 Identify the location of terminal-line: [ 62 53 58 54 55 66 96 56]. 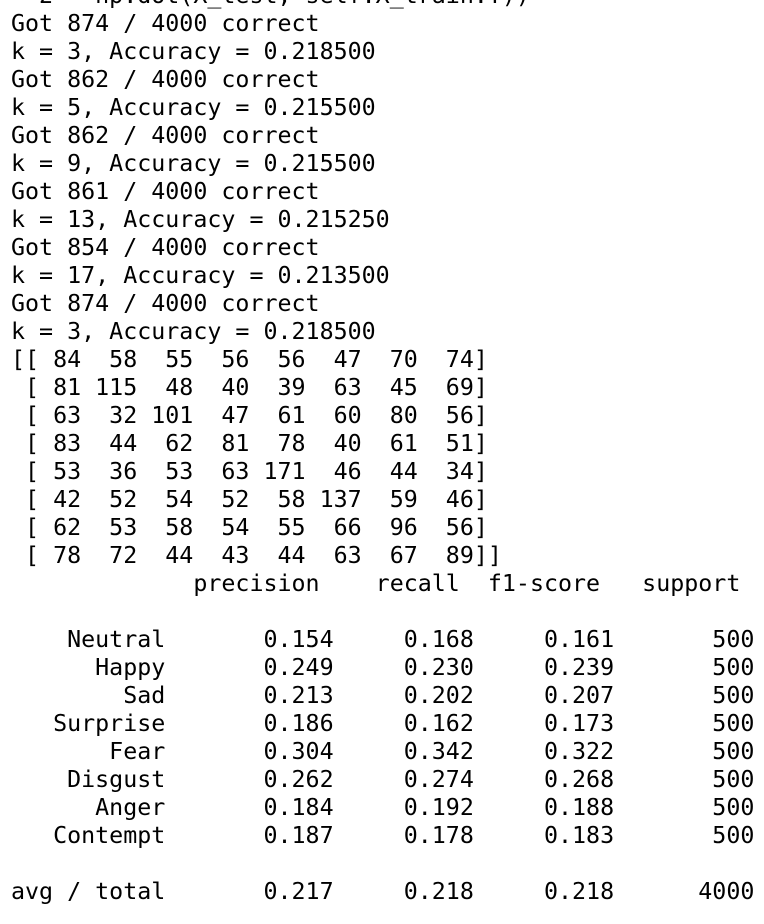
(249, 527).